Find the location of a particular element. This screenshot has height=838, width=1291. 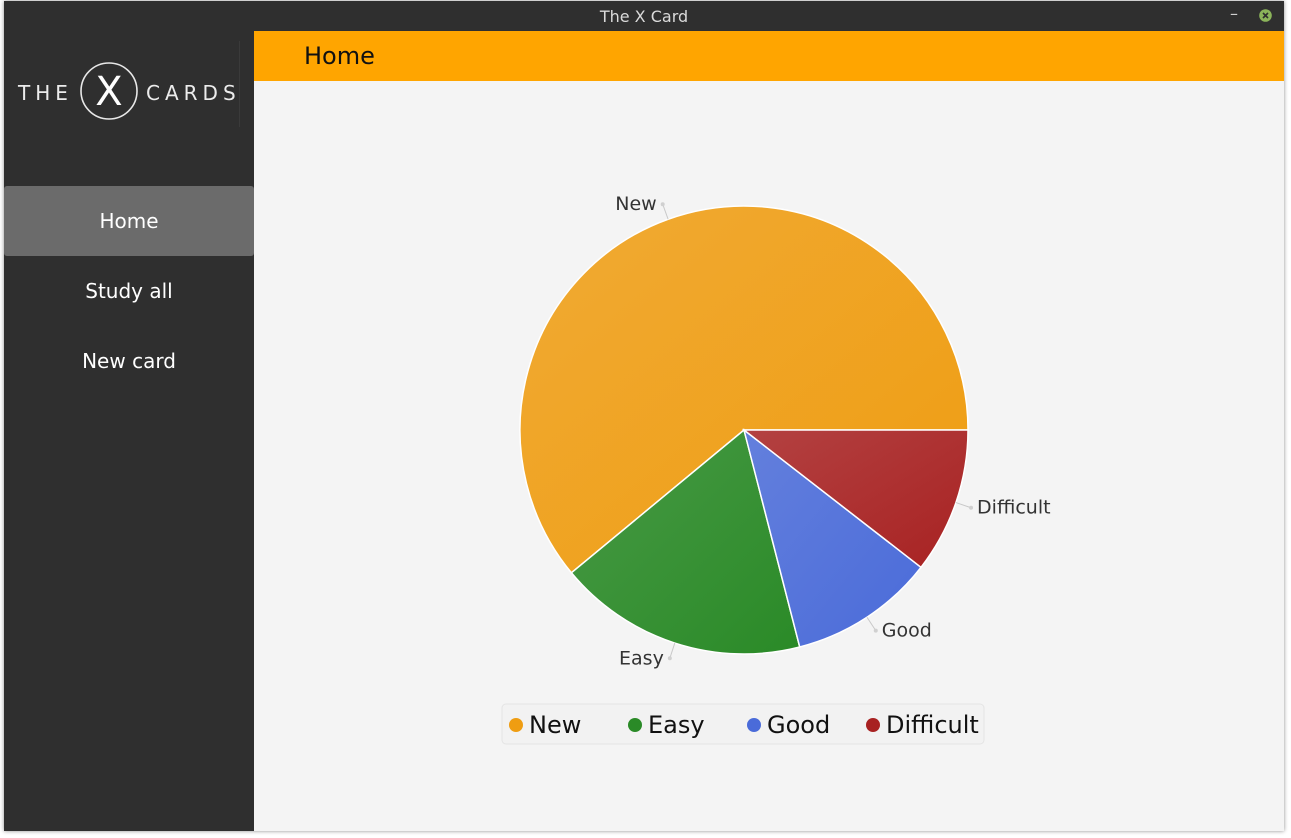

page-header: Home is located at coordinates (769, 56).